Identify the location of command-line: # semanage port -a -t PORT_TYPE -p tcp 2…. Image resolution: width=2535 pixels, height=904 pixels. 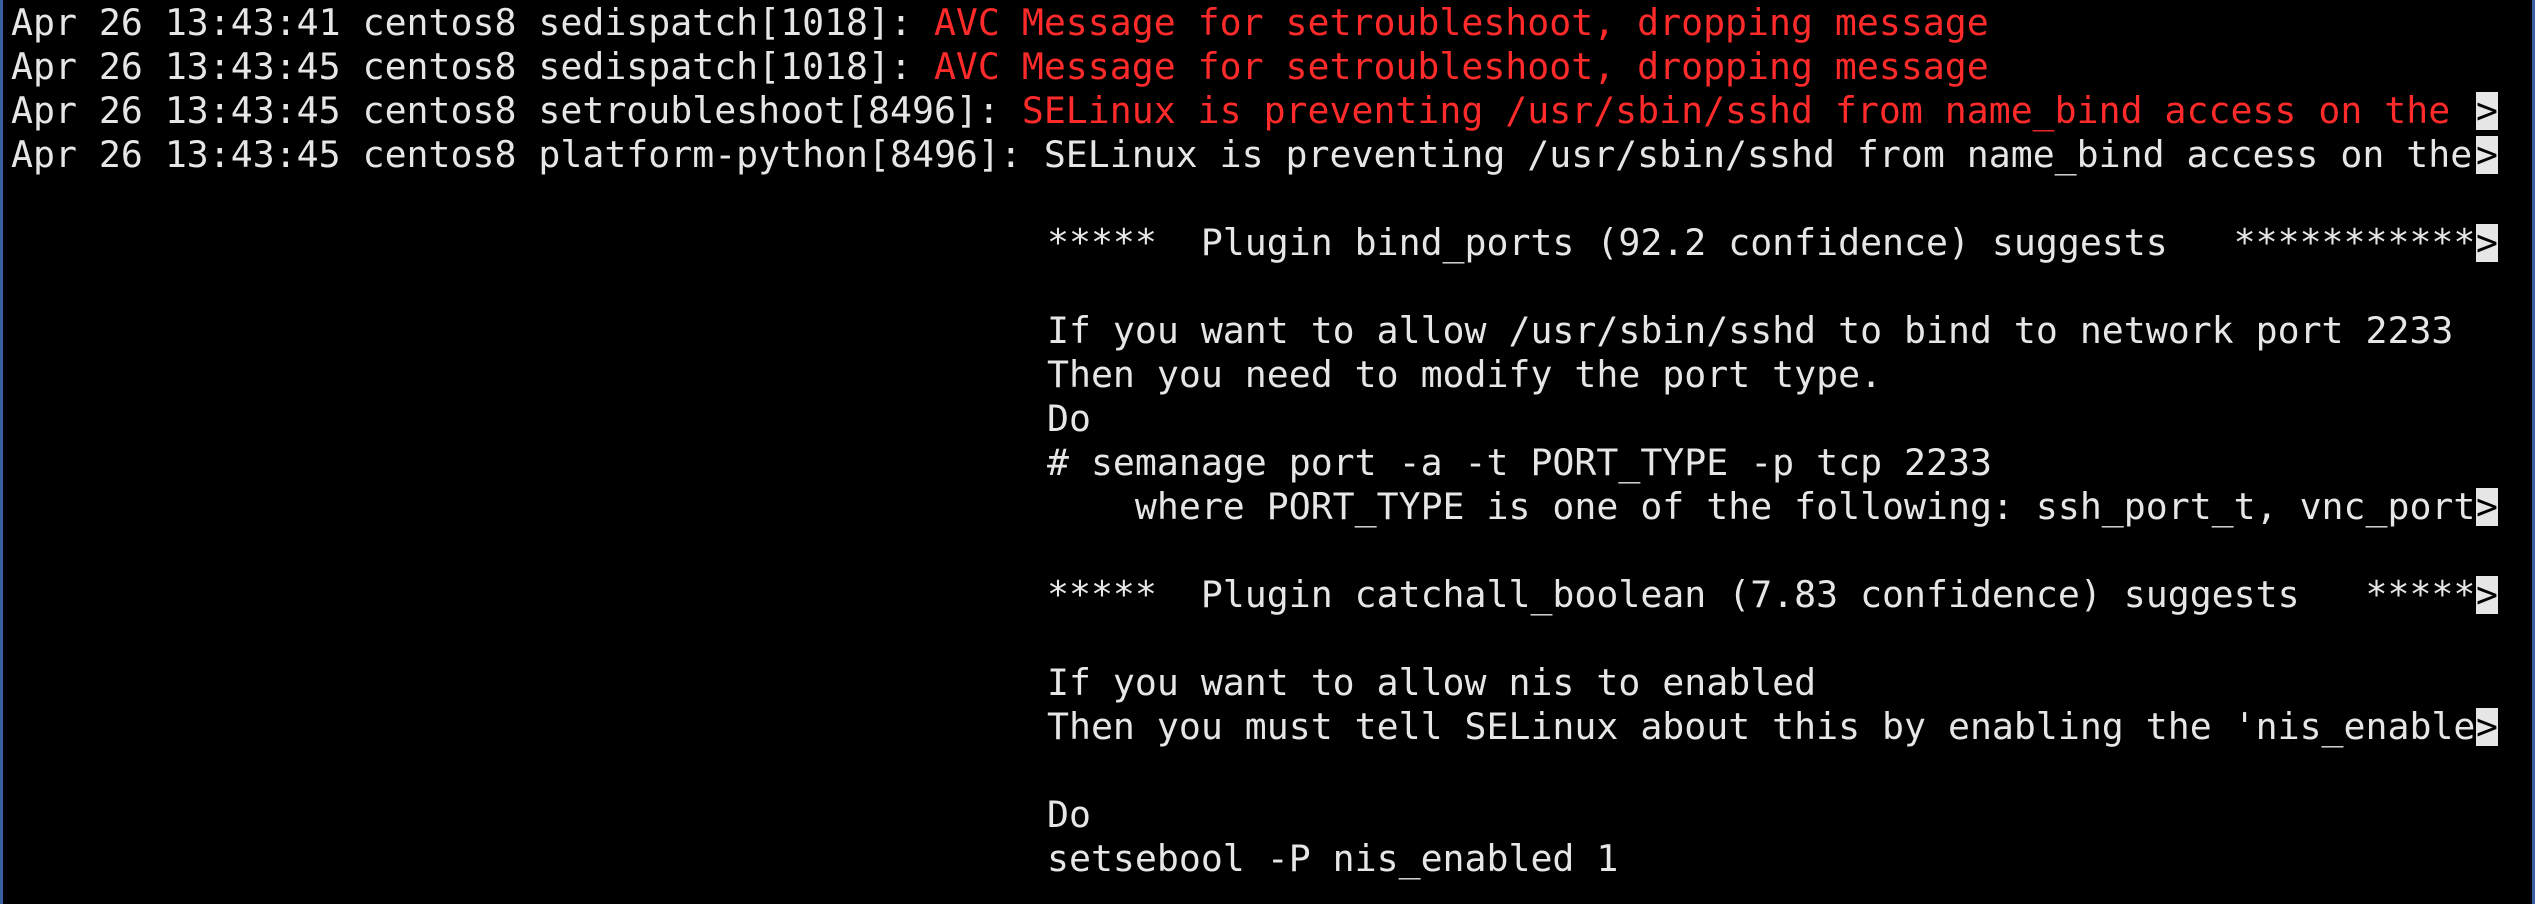
(1001, 463).